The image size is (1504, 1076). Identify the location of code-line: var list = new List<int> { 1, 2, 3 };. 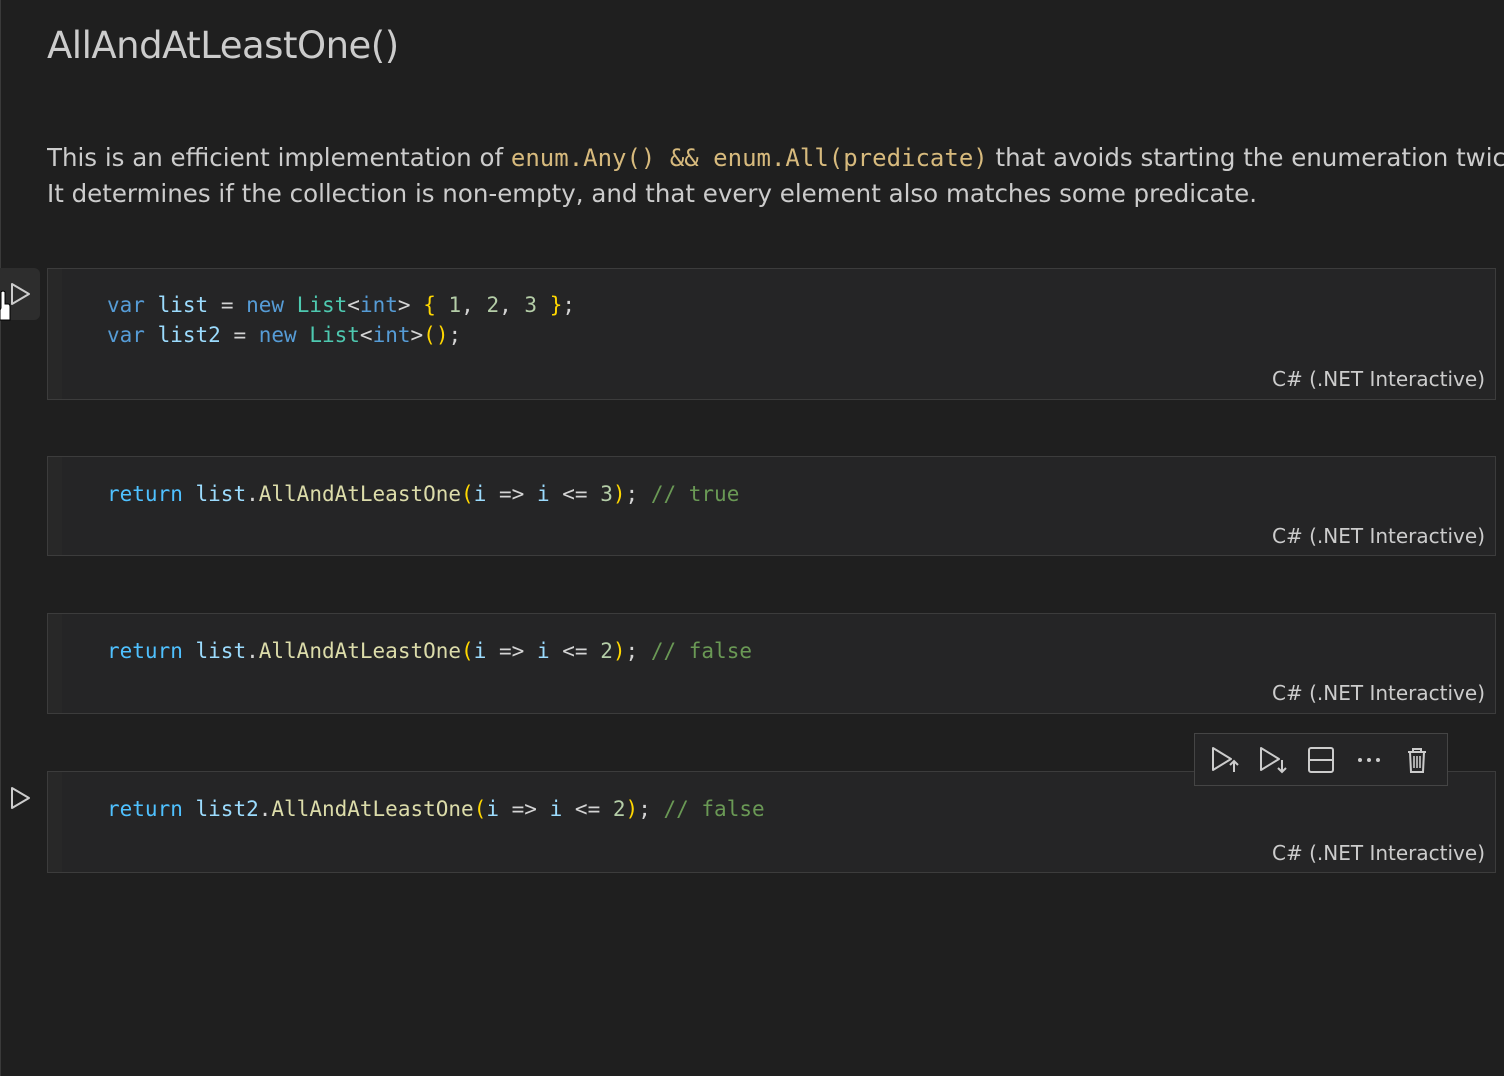
(341, 305).